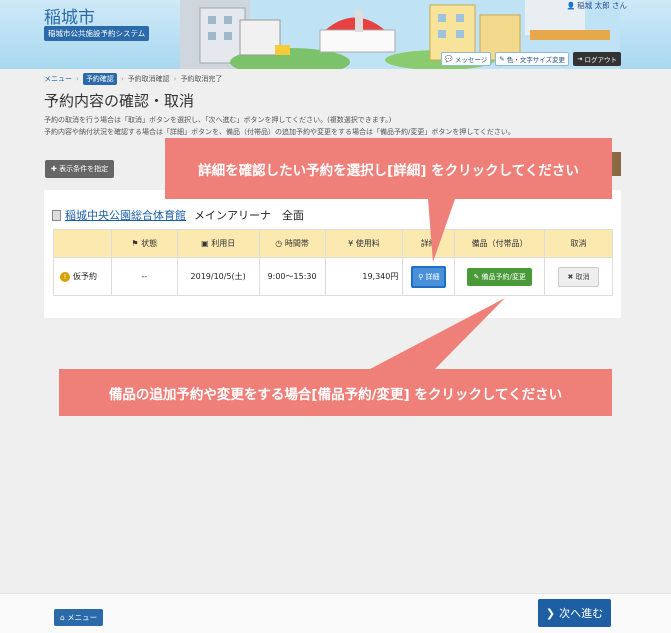 The height and width of the screenshot is (633, 671). Describe the element at coordinates (578, 243) in the screenshot. I see `header-cancel: 取消` at that location.